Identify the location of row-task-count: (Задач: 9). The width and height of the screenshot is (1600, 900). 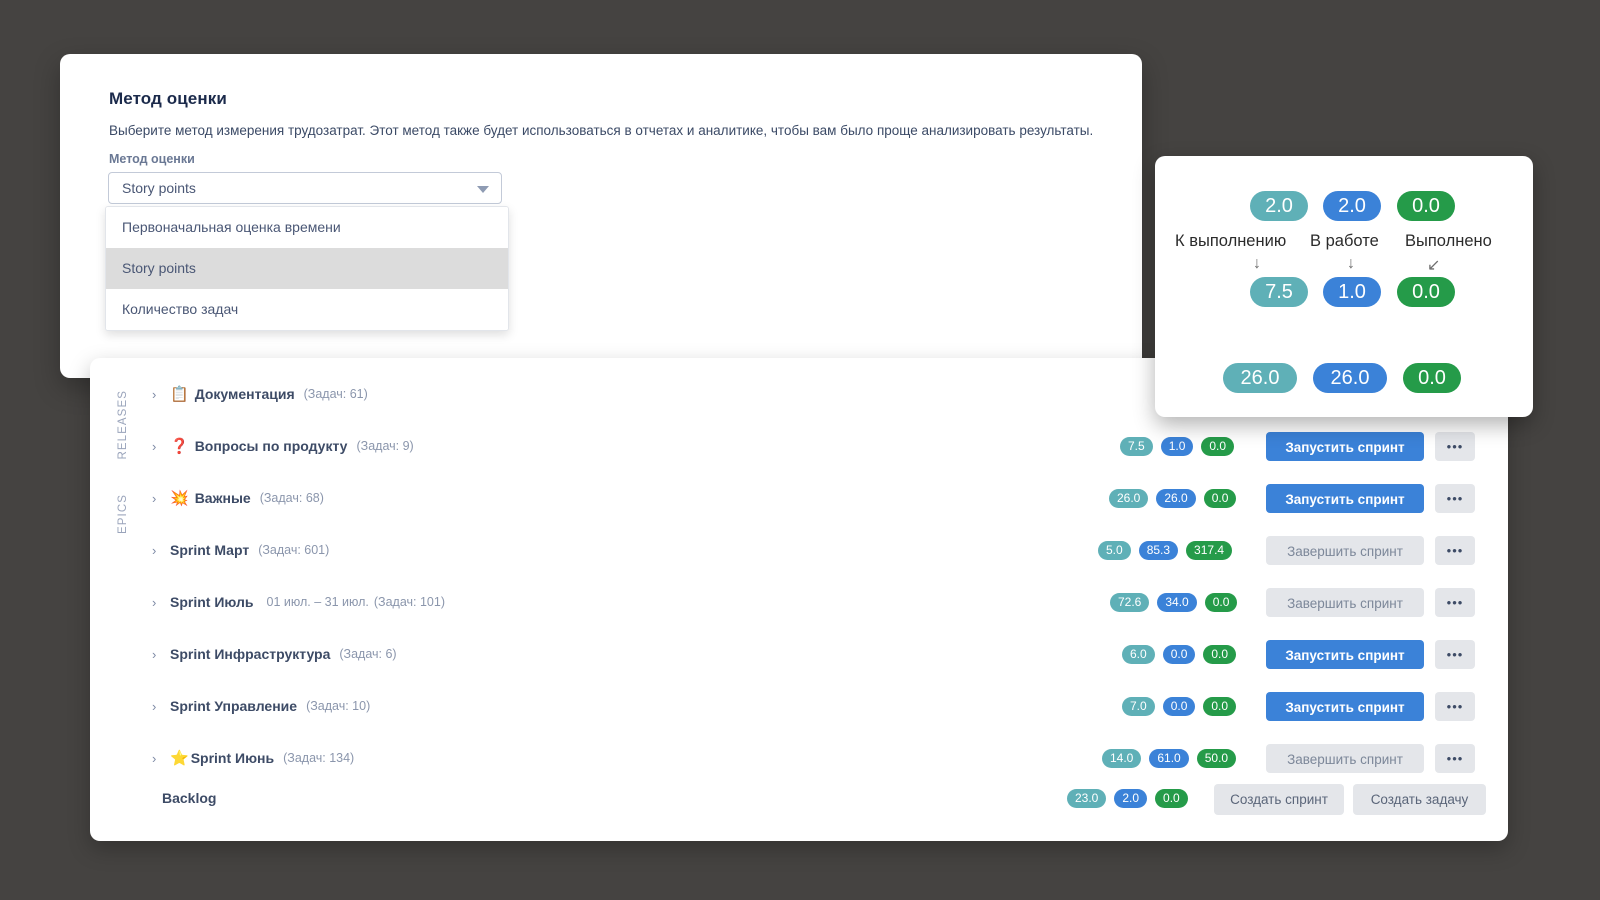
(385, 446).